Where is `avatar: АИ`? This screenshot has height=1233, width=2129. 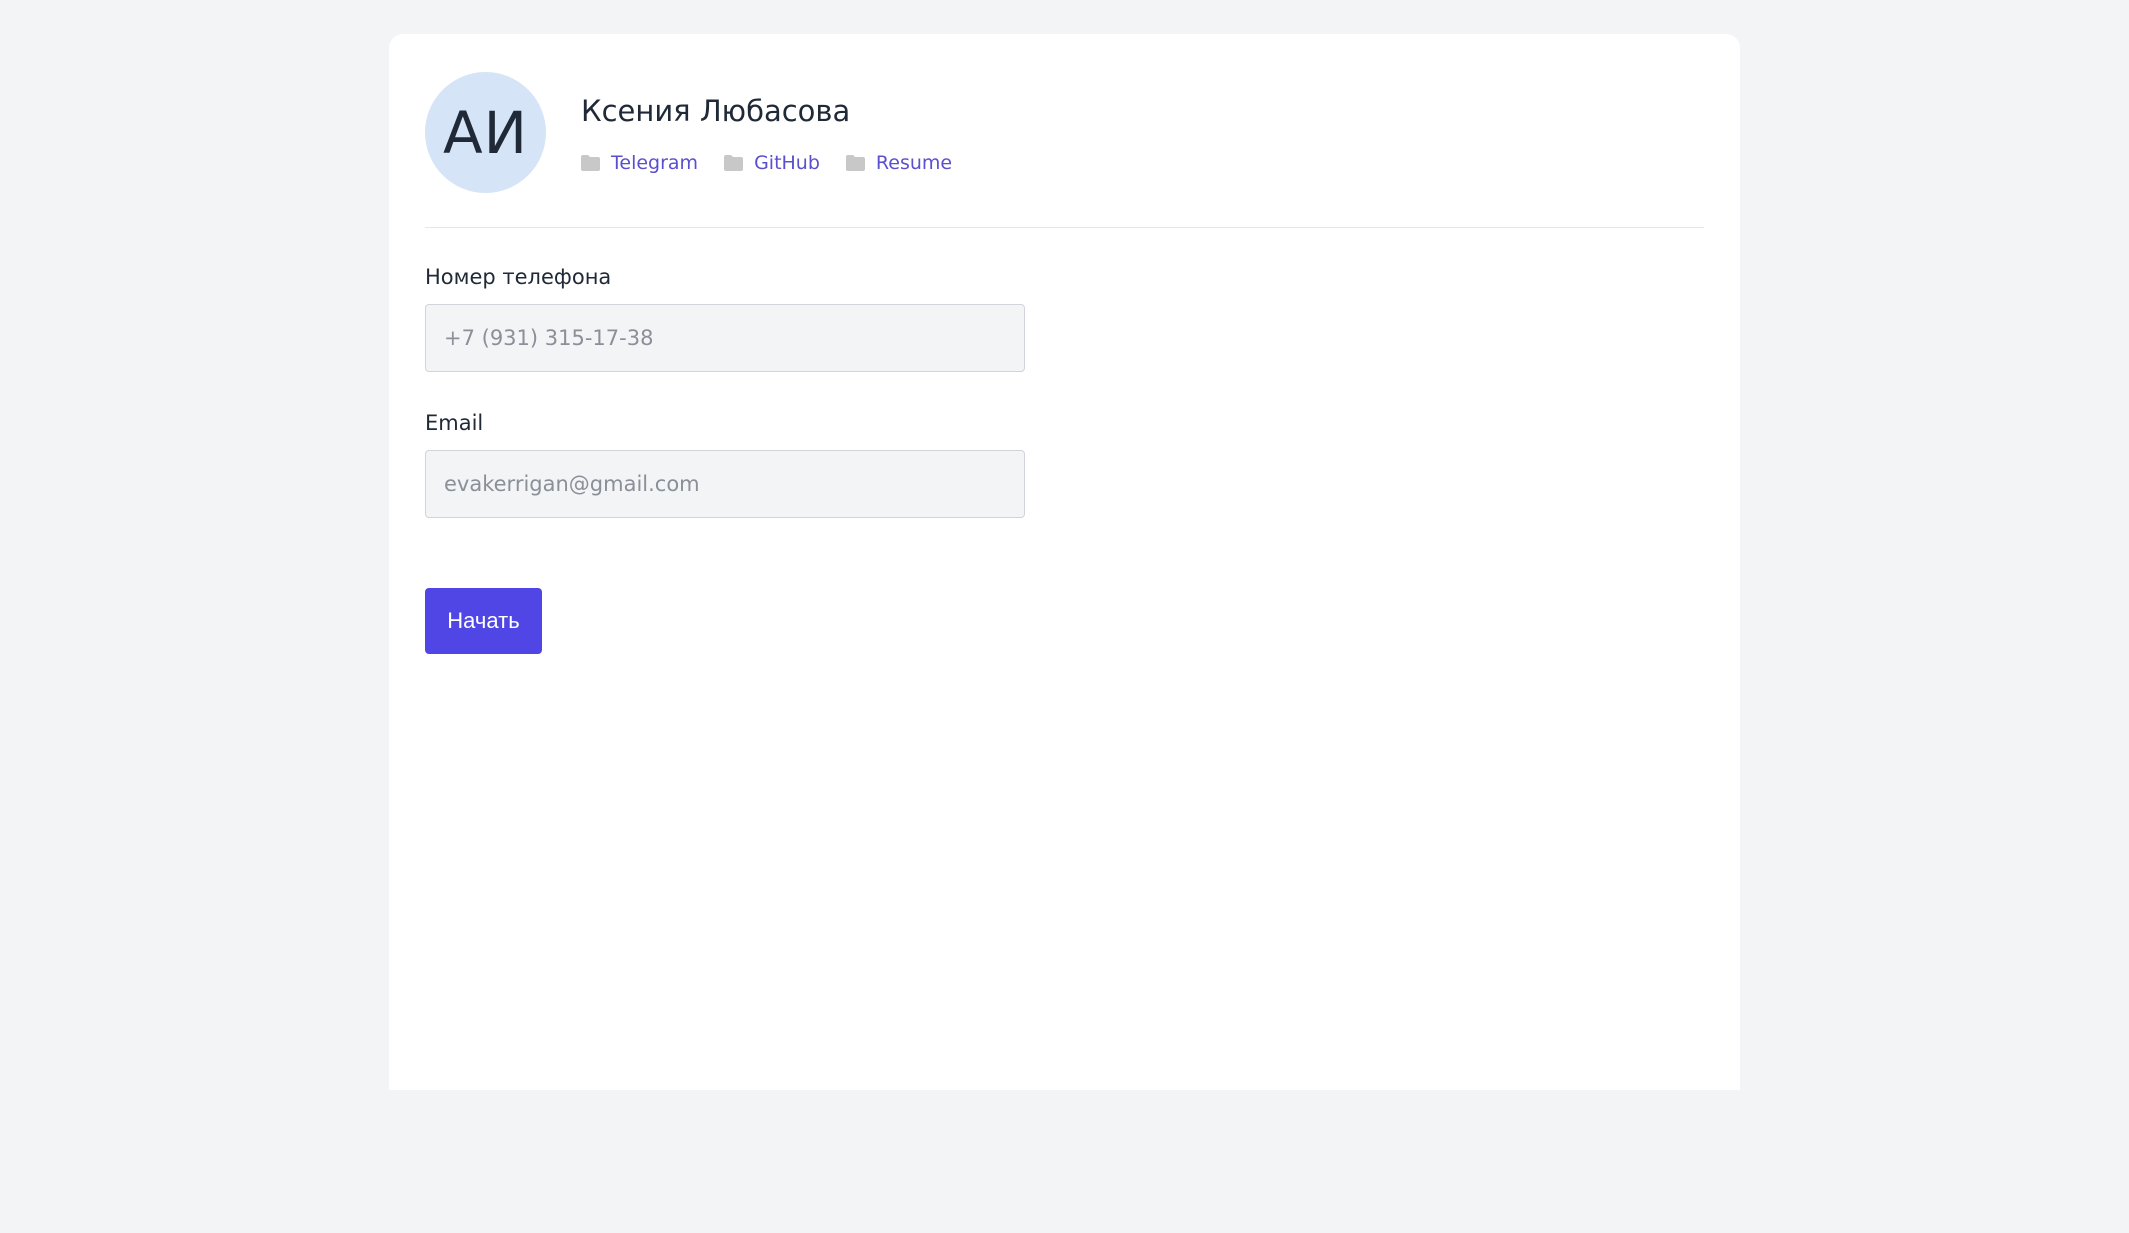 avatar: АИ is located at coordinates (485, 132).